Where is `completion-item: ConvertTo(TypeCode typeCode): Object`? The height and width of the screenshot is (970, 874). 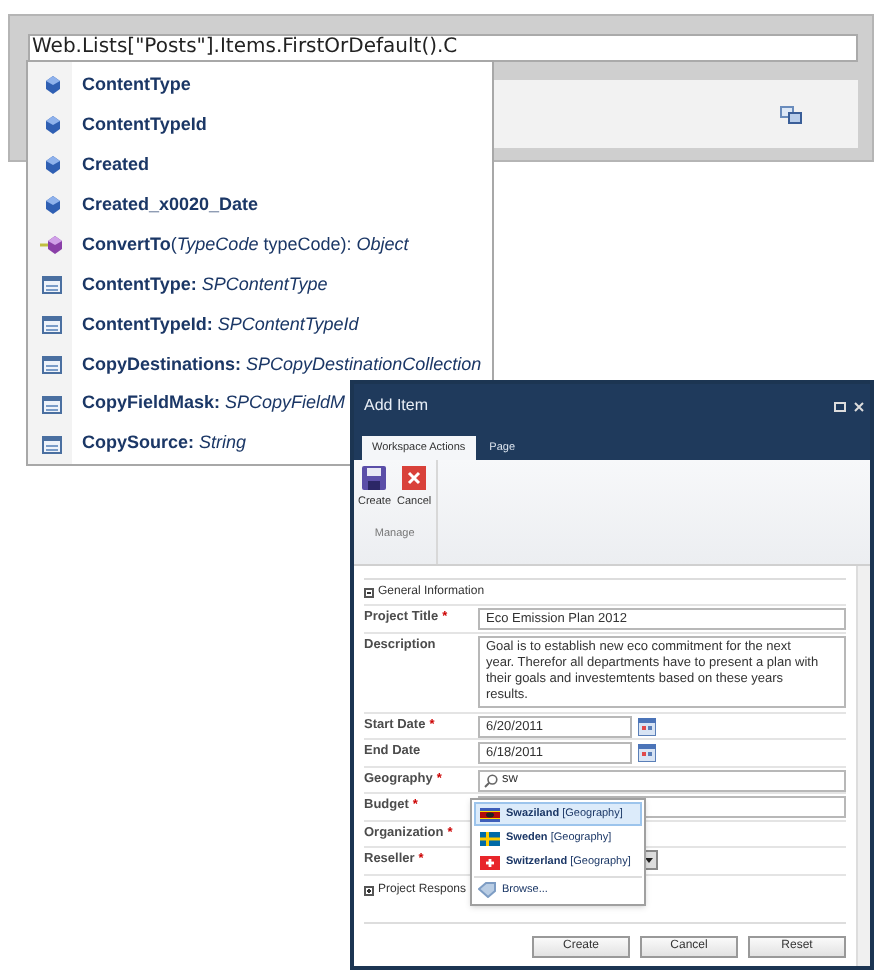
completion-item: ConvertTo(TypeCode typeCode): Object is located at coordinates (260, 245).